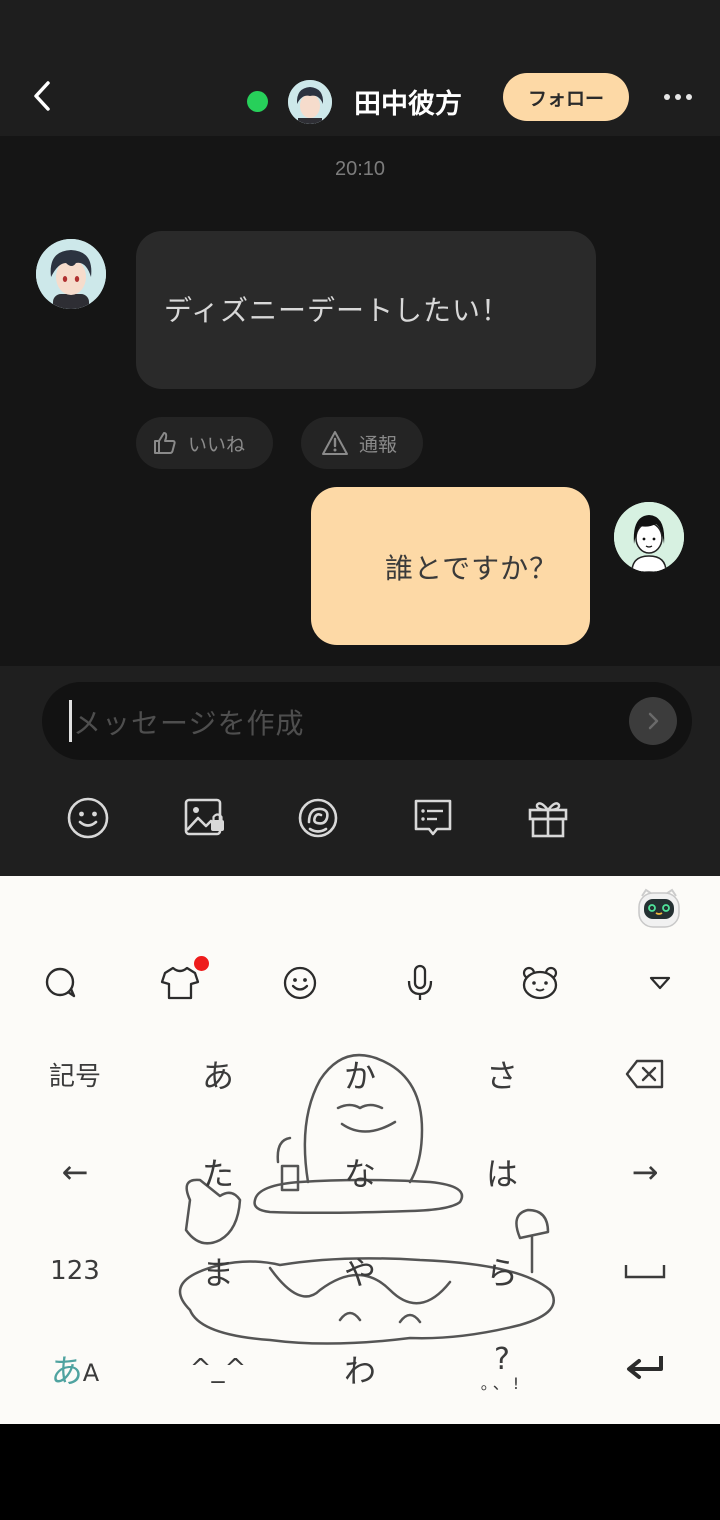 Image resolution: width=720 pixels, height=1520 pixels. Describe the element at coordinates (502, 1383) in the screenshot. I see `punct-sub: 。、!` at that location.